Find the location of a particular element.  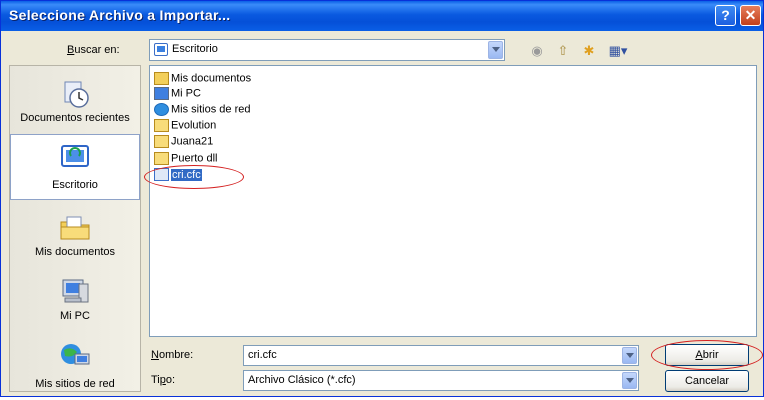

view-menu-icon: ▦▾ is located at coordinates (618, 51).